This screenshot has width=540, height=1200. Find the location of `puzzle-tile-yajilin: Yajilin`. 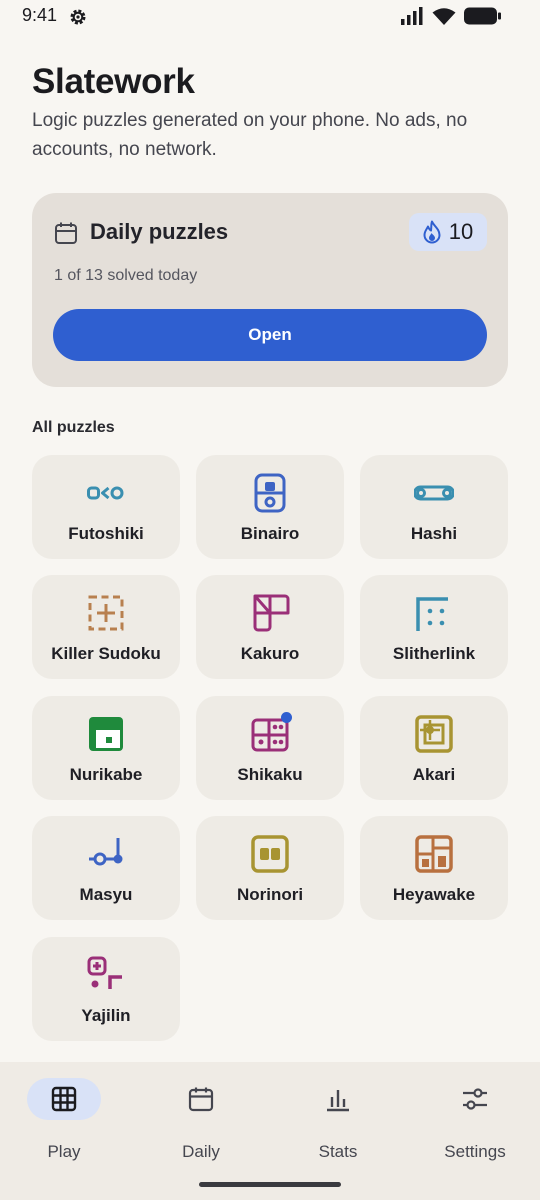

puzzle-tile-yajilin: Yajilin is located at coordinates (106, 989).